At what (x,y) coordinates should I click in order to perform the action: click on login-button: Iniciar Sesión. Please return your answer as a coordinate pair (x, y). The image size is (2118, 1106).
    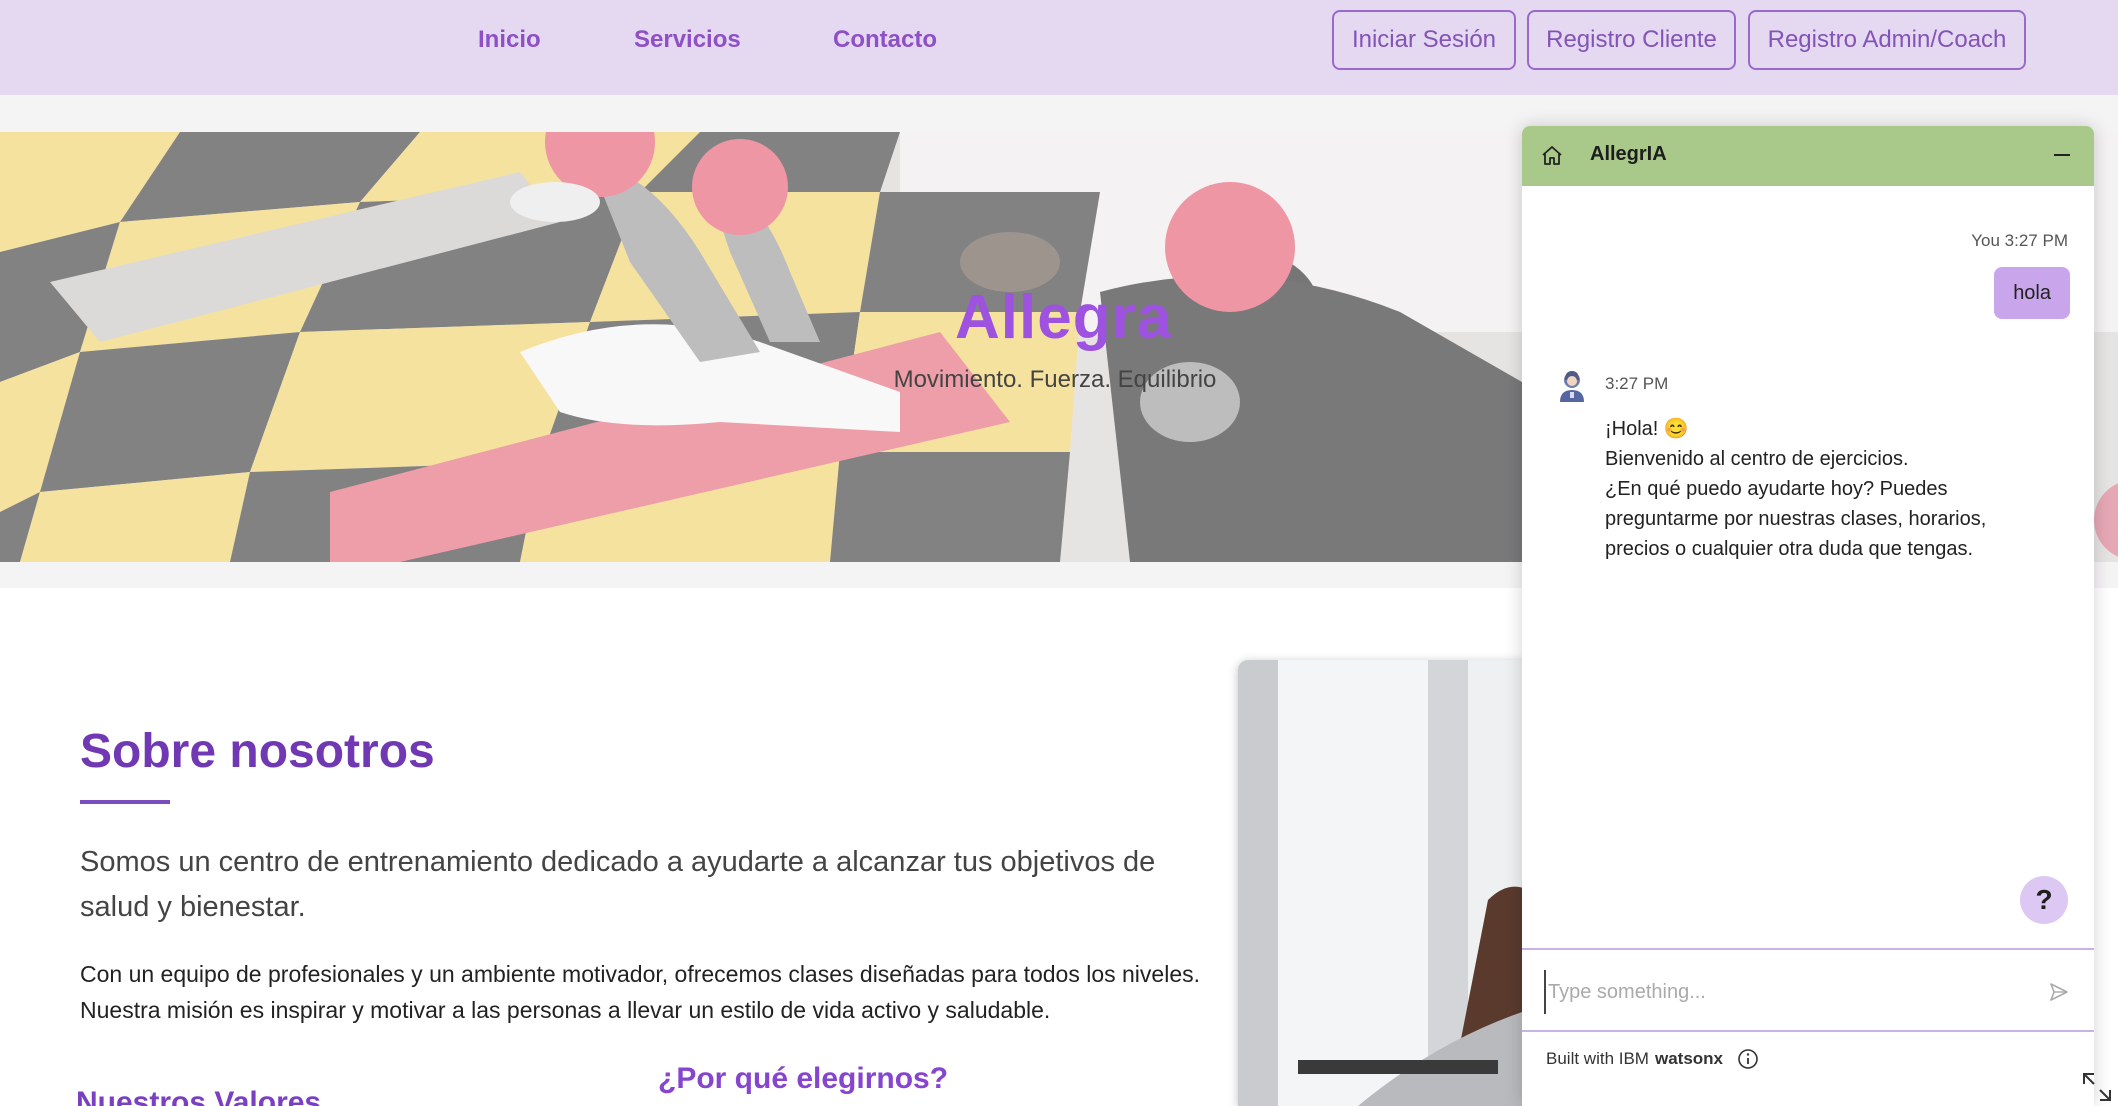
    Looking at the image, I should click on (1424, 40).